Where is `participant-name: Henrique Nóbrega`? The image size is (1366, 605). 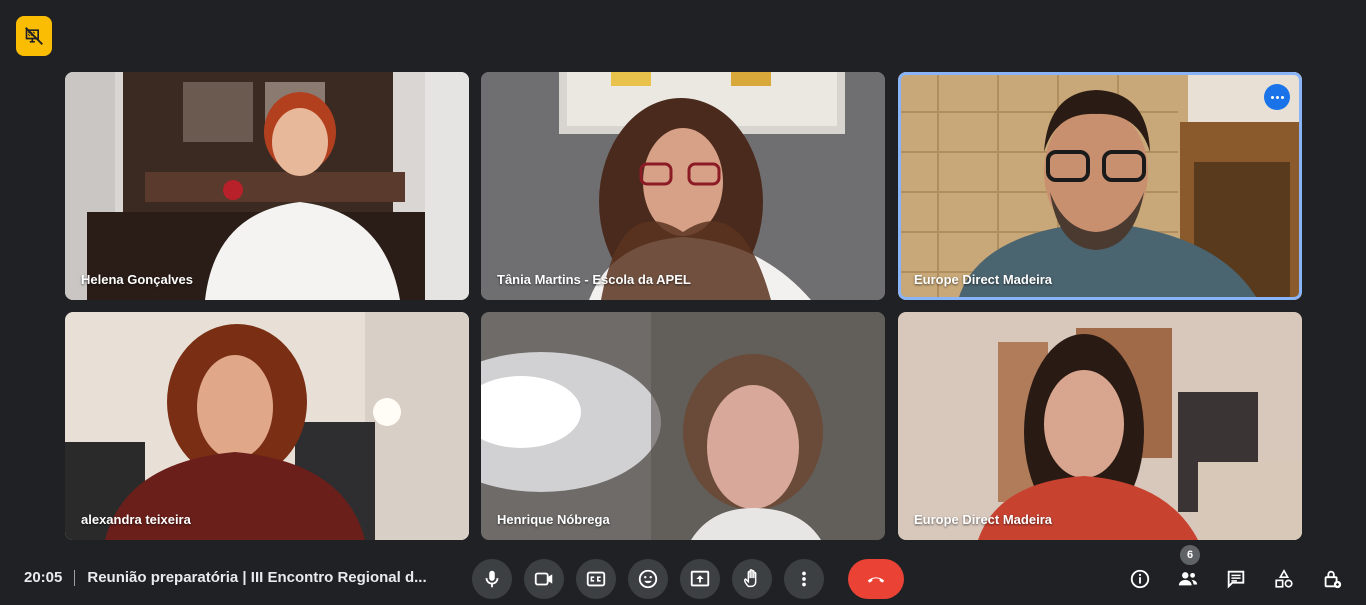 participant-name: Henrique Nóbrega is located at coordinates (553, 519).